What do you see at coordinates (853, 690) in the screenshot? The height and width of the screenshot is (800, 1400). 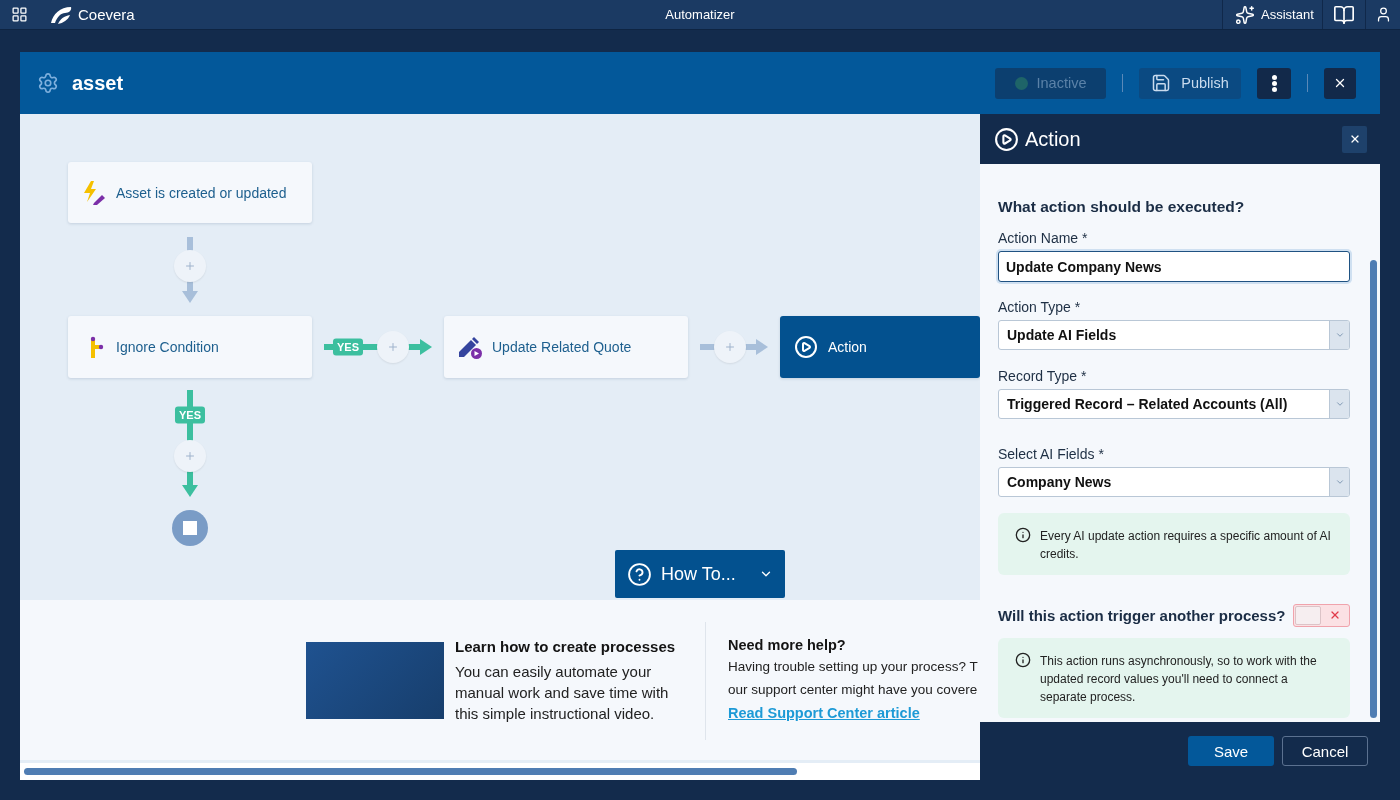 I see `help-text: our support center might have you covere` at bounding box center [853, 690].